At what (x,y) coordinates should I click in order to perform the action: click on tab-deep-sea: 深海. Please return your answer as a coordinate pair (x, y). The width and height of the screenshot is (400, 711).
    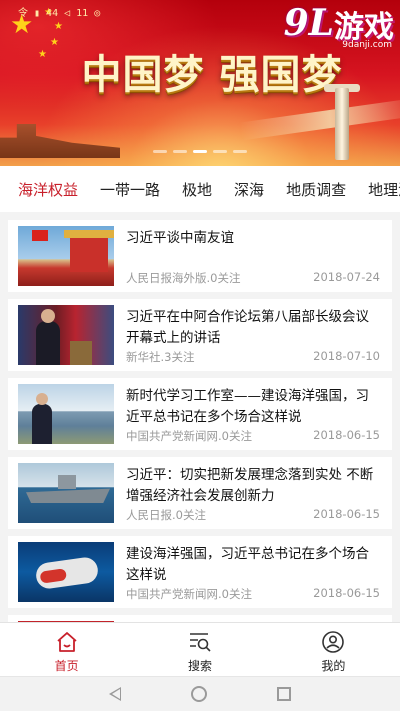
    Looking at the image, I should click on (249, 189).